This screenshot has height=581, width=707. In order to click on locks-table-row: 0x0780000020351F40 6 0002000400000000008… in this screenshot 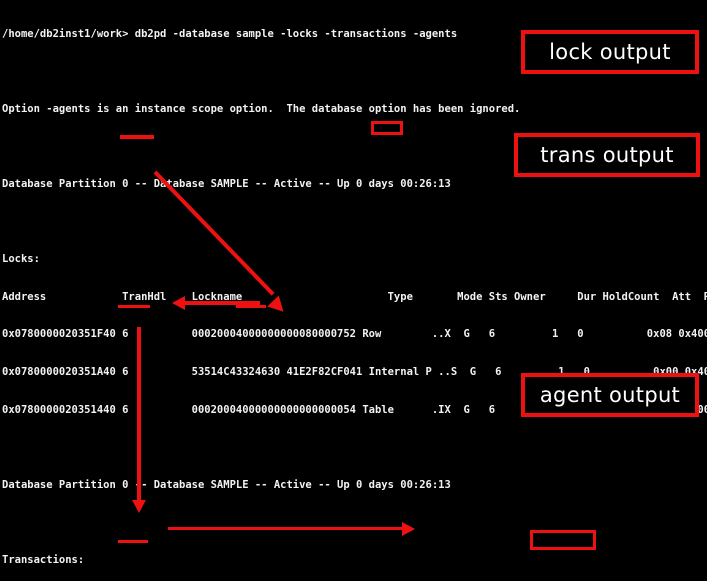, I will do `click(354, 334)`.